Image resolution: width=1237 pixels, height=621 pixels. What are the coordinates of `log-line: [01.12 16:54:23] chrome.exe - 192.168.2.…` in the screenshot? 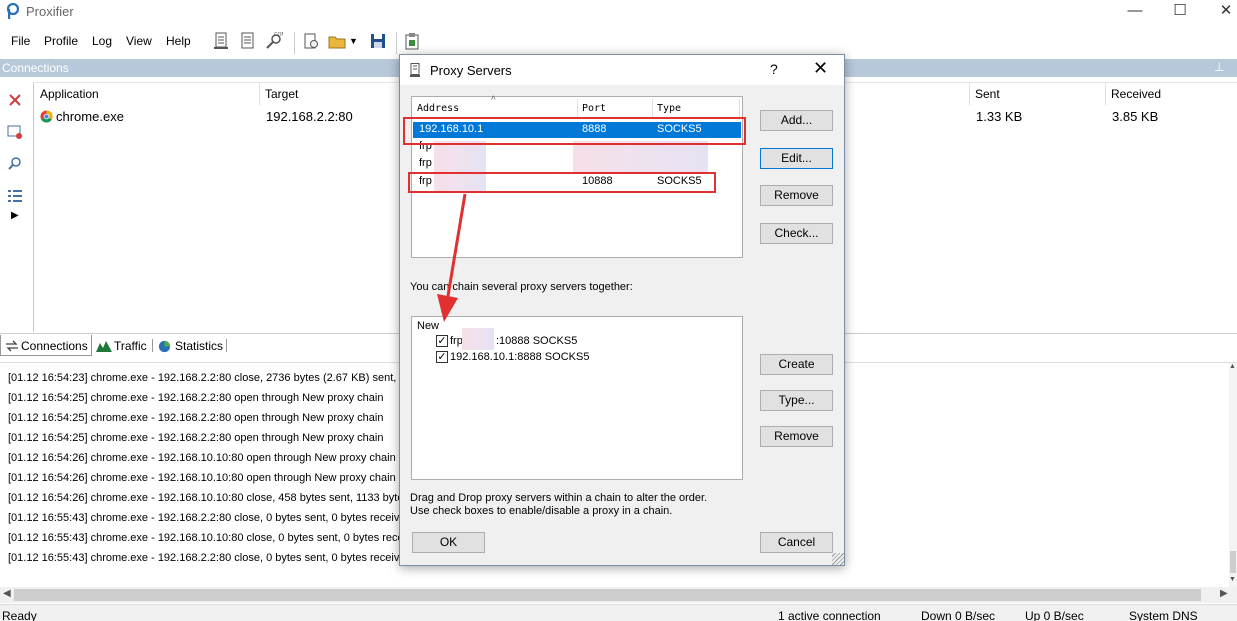 It's located at (216, 378).